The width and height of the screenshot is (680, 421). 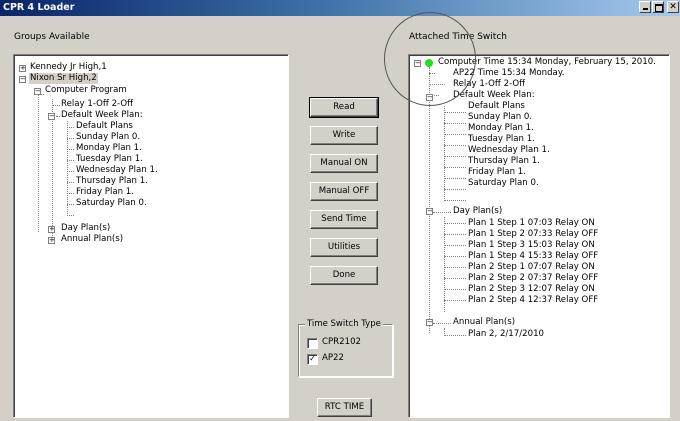 I want to click on tree-node-nixon: Nixon Sr High,2, so click(x=63, y=78).